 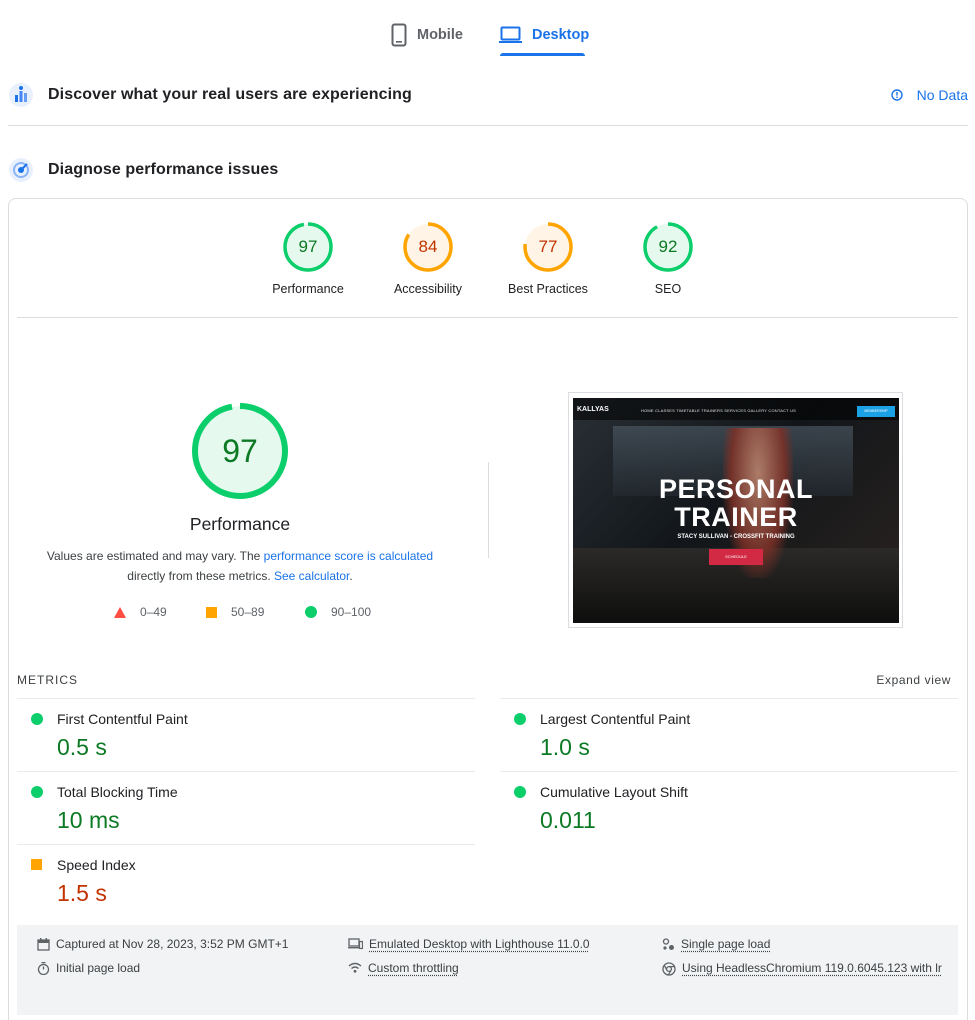 What do you see at coordinates (428, 247) in the screenshot?
I see `score-value: 84` at bounding box center [428, 247].